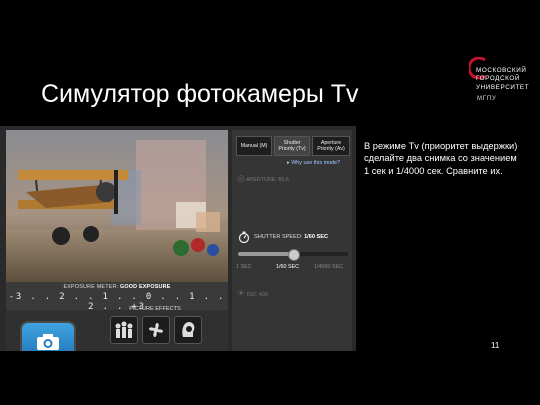  I want to click on camera-icon, so click(48, 342).